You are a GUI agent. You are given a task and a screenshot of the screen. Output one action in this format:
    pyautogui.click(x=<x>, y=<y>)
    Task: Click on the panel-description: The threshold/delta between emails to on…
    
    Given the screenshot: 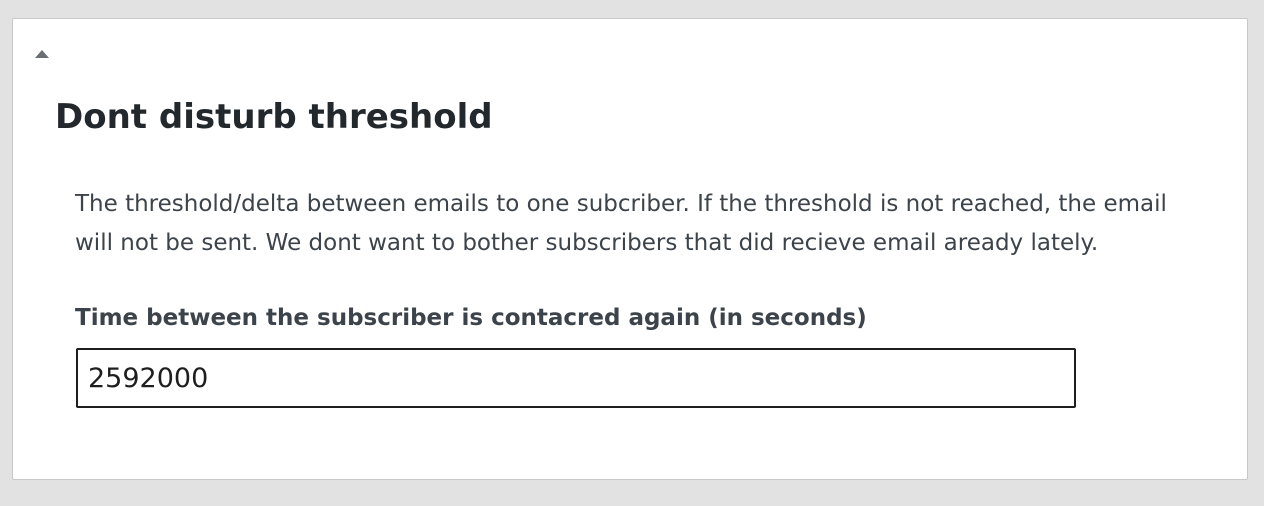 What is the action you would take?
    pyautogui.click(x=621, y=223)
    